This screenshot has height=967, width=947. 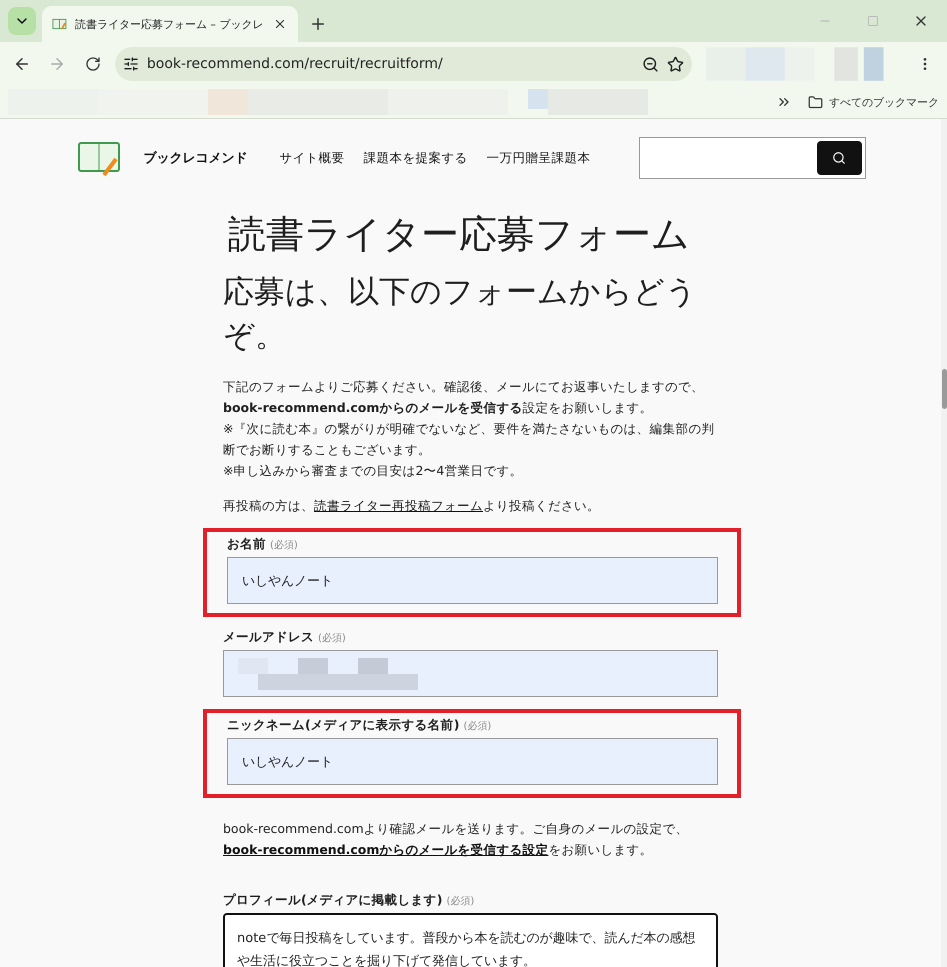 What do you see at coordinates (130, 64) in the screenshot?
I see `site-info-icon` at bounding box center [130, 64].